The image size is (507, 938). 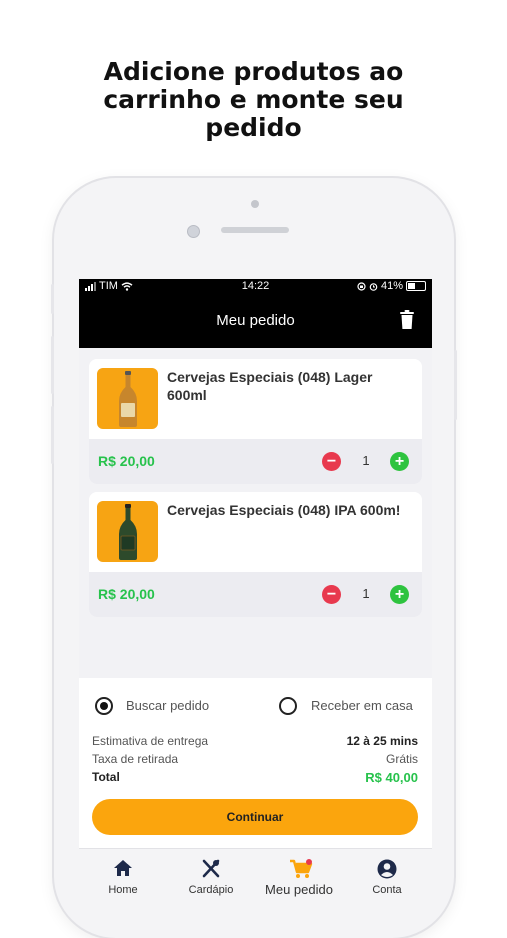 I want to click on phone-speaker, so click(x=255, y=230).